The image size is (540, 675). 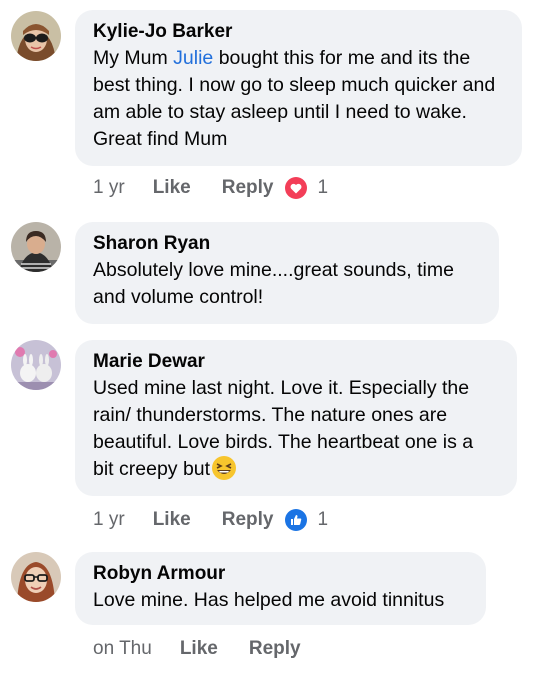 I want to click on thumbs-up-icon, so click(x=296, y=520).